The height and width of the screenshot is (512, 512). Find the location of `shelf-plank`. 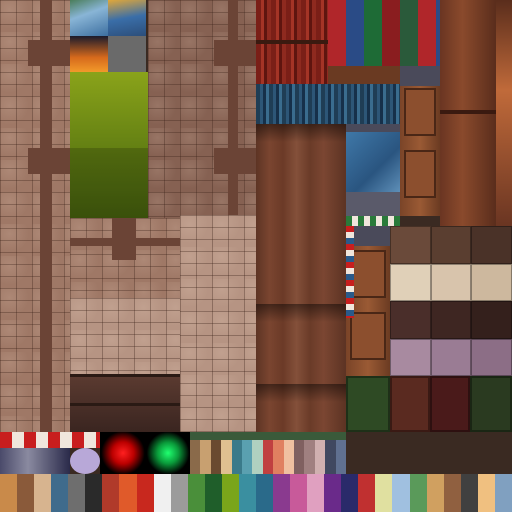

shelf-plank is located at coordinates (292, 42).